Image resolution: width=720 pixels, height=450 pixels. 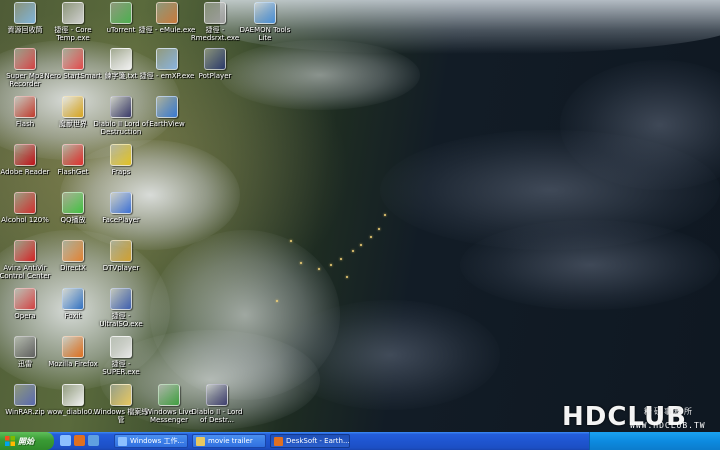 What do you see at coordinates (73, 203) in the screenshot?
I see `qq-icon` at bounding box center [73, 203].